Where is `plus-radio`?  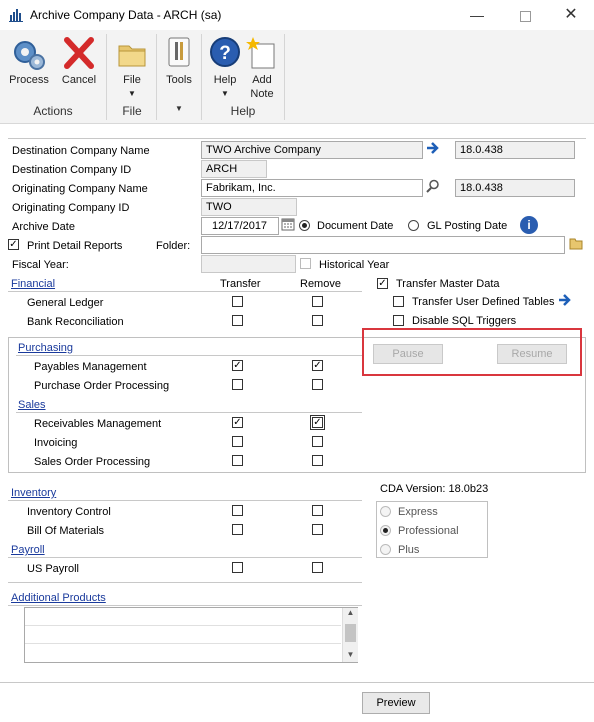 plus-radio is located at coordinates (385, 549).